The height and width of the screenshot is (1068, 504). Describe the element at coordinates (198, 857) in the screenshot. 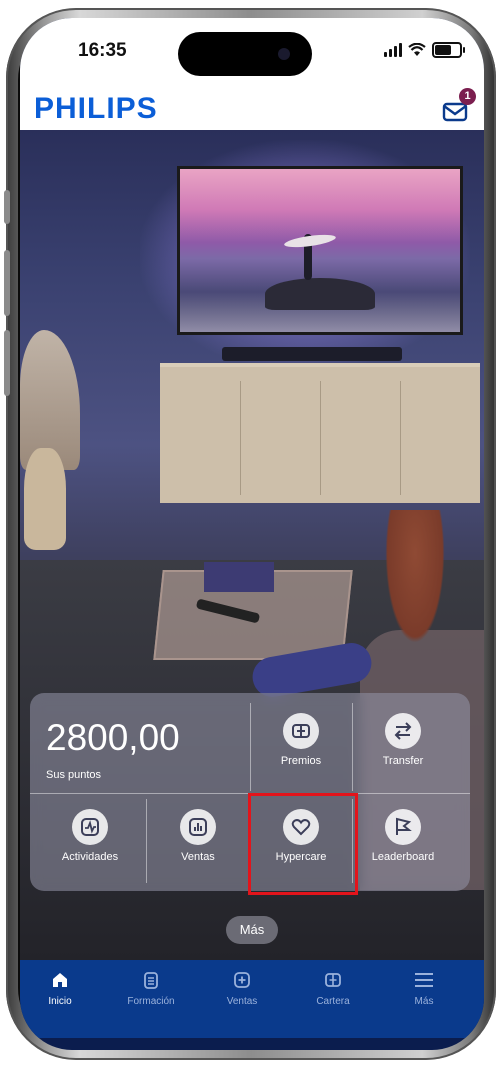

I see `ventas-label: Ventas` at that location.